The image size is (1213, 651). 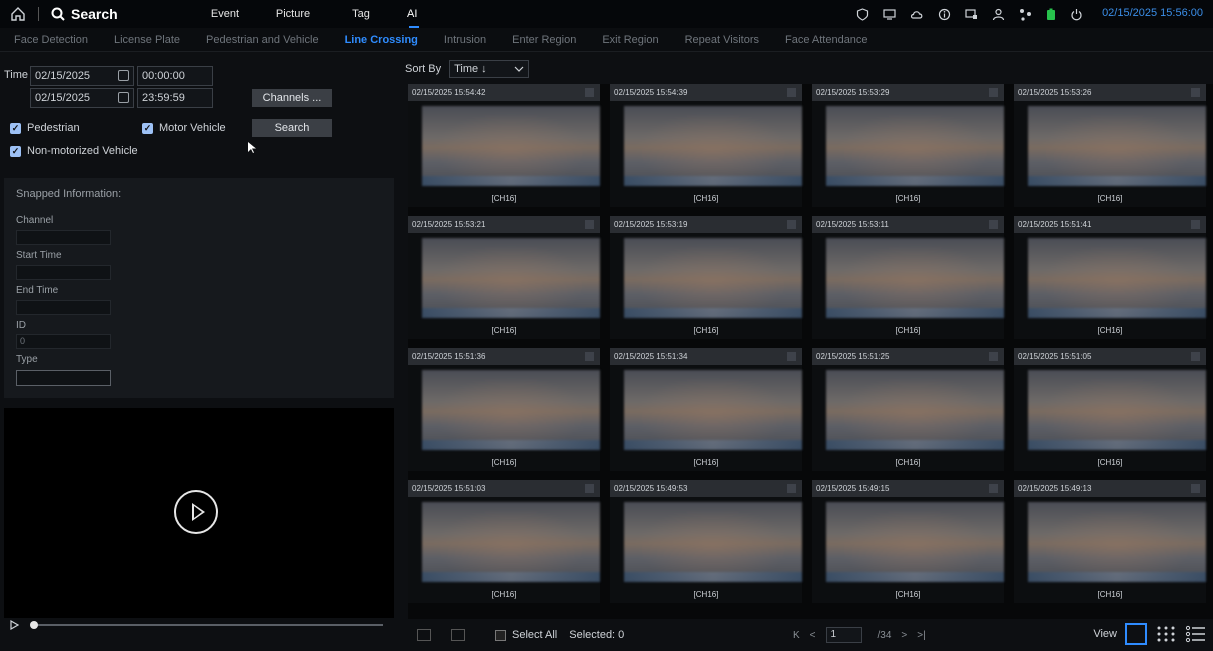 I want to click on snapshot-card: 02/15/2025 15:53:19 [CH16], so click(x=706, y=277).